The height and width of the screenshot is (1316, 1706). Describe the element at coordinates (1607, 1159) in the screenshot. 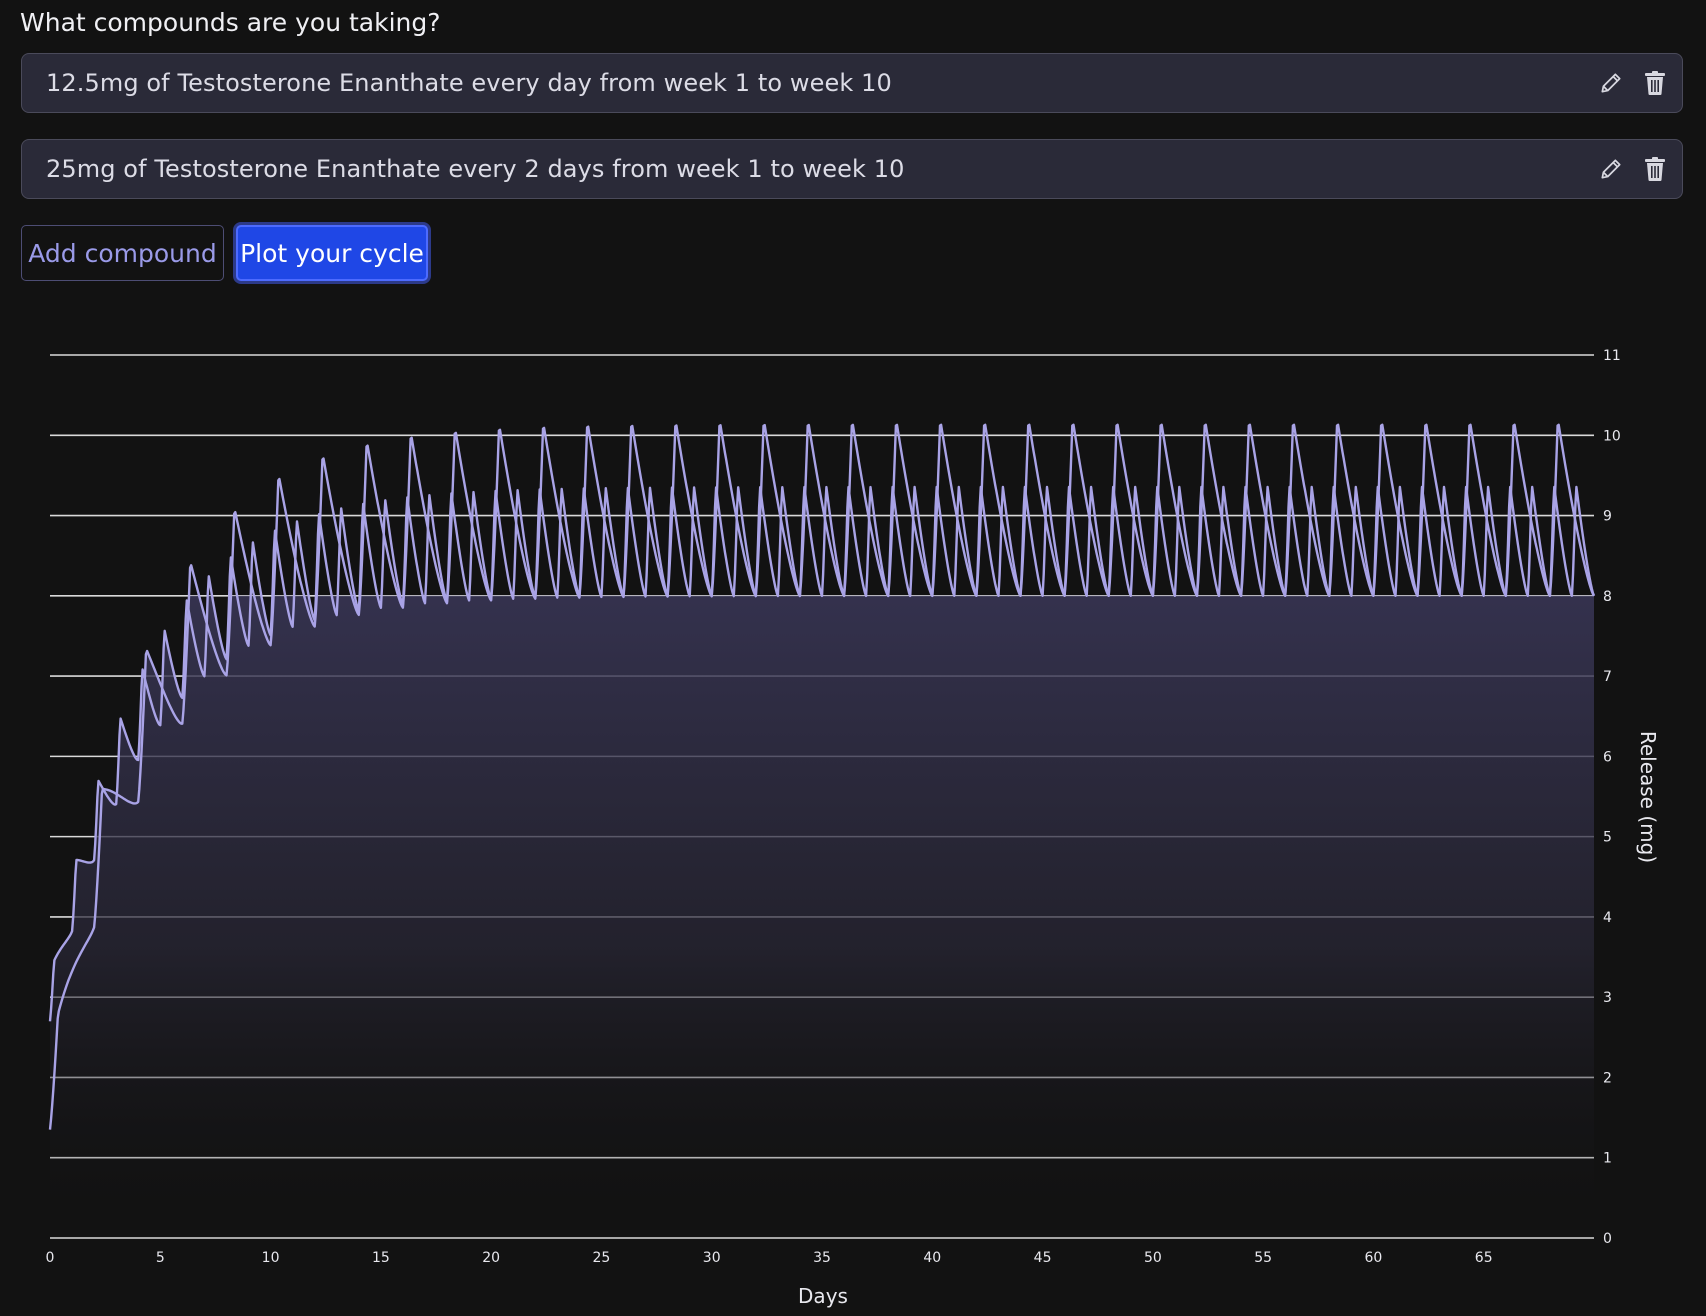

I see `y-tick-label: 1` at that location.